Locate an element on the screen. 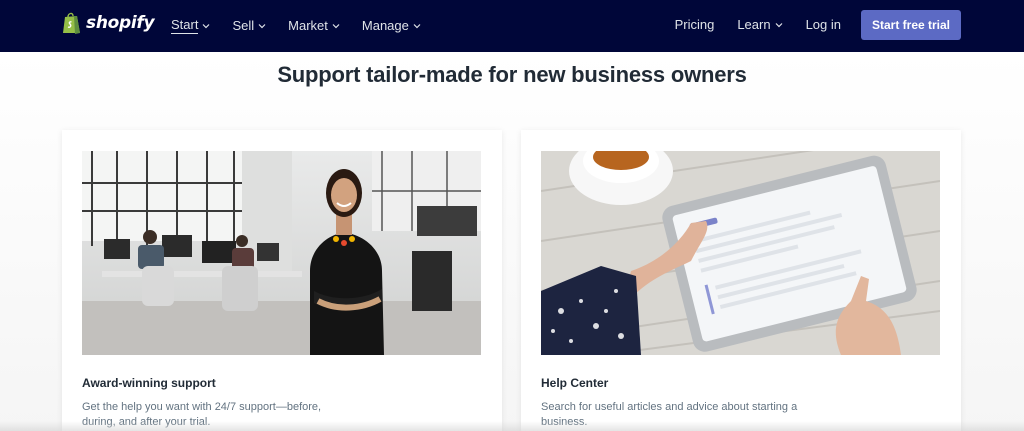  nav-manage: Manage is located at coordinates (391, 25).